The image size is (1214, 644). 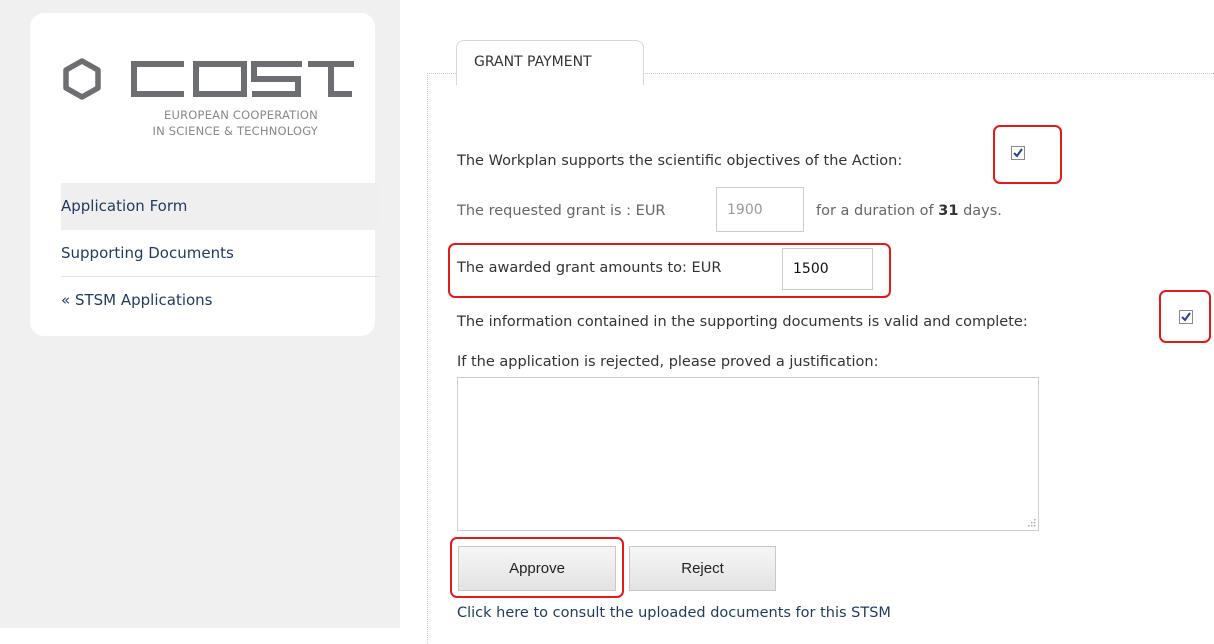 I want to click on sidebar-item-stsm-applications: « STSM Applications, so click(x=220, y=299).